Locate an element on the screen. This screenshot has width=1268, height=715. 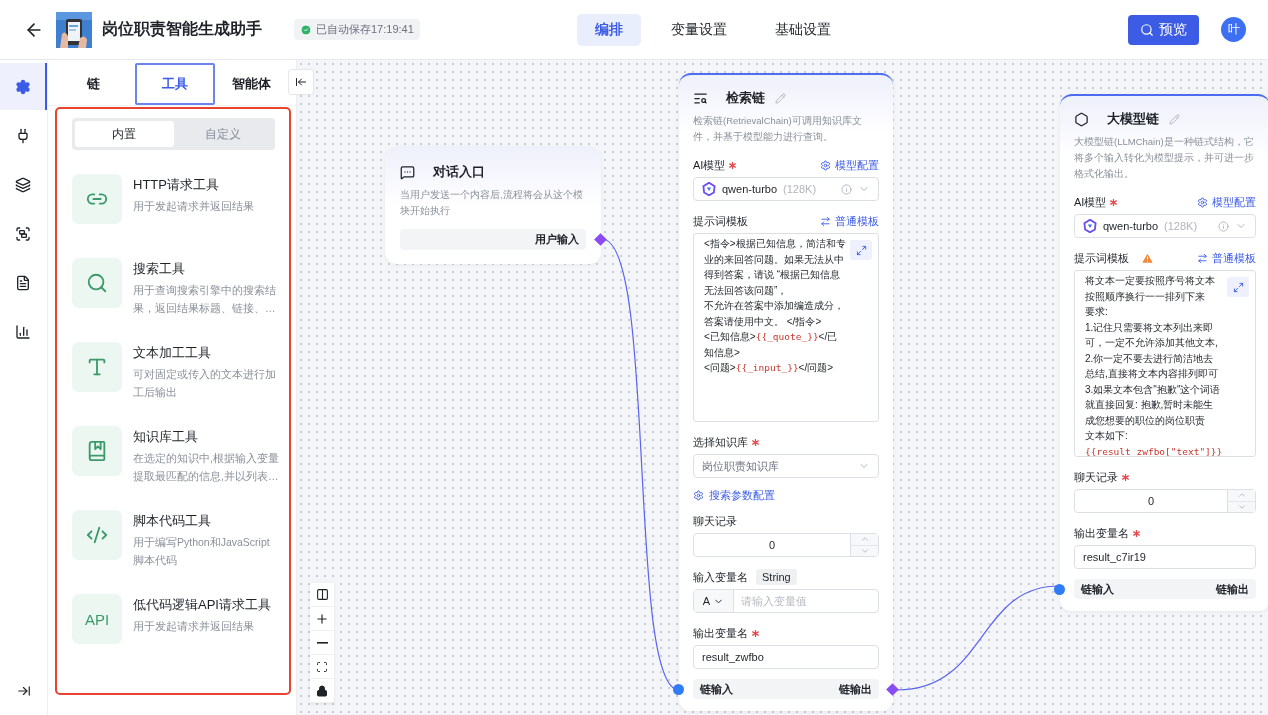
field-label: 输入变量名 is located at coordinates (720, 577).